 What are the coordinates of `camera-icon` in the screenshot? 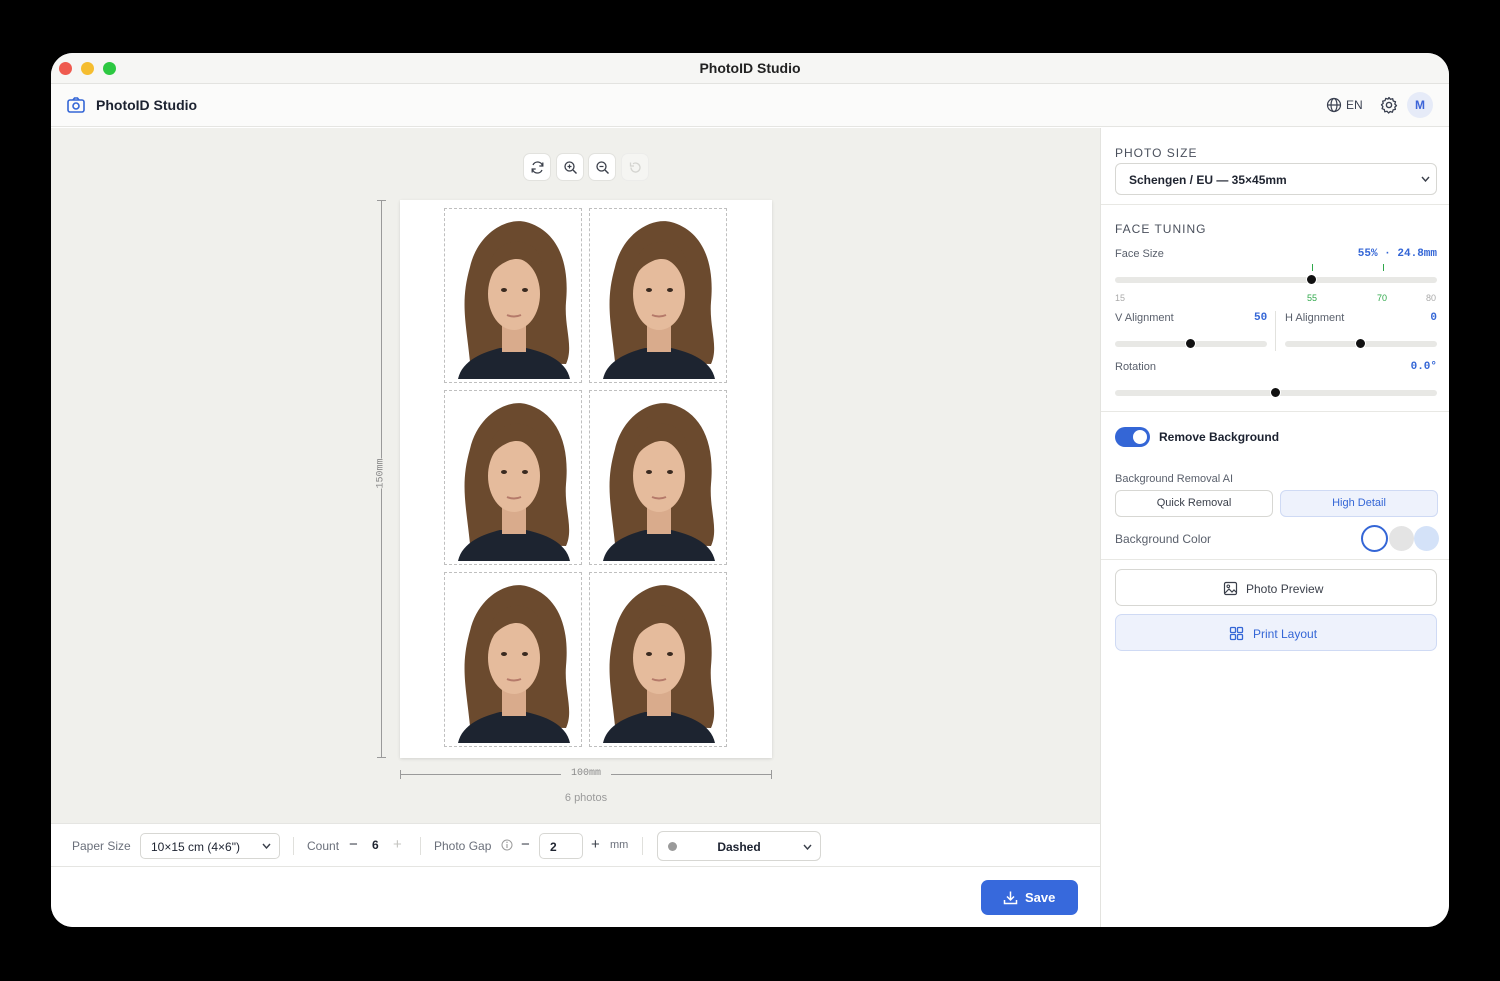 It's located at (76, 105).